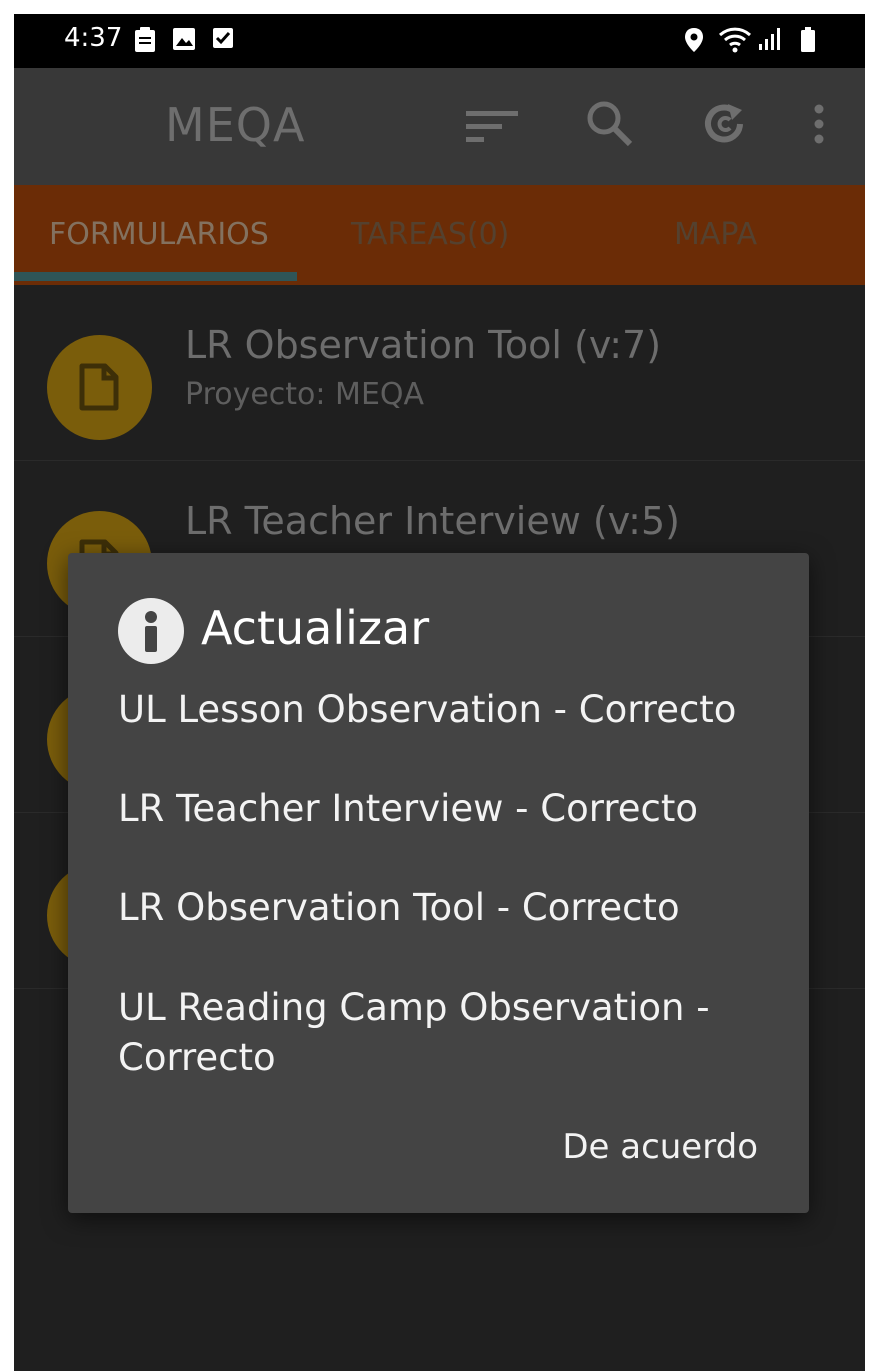 The height and width of the screenshot is (1371, 876). What do you see at coordinates (235, 125) in the screenshot?
I see `app-title: MEQA` at bounding box center [235, 125].